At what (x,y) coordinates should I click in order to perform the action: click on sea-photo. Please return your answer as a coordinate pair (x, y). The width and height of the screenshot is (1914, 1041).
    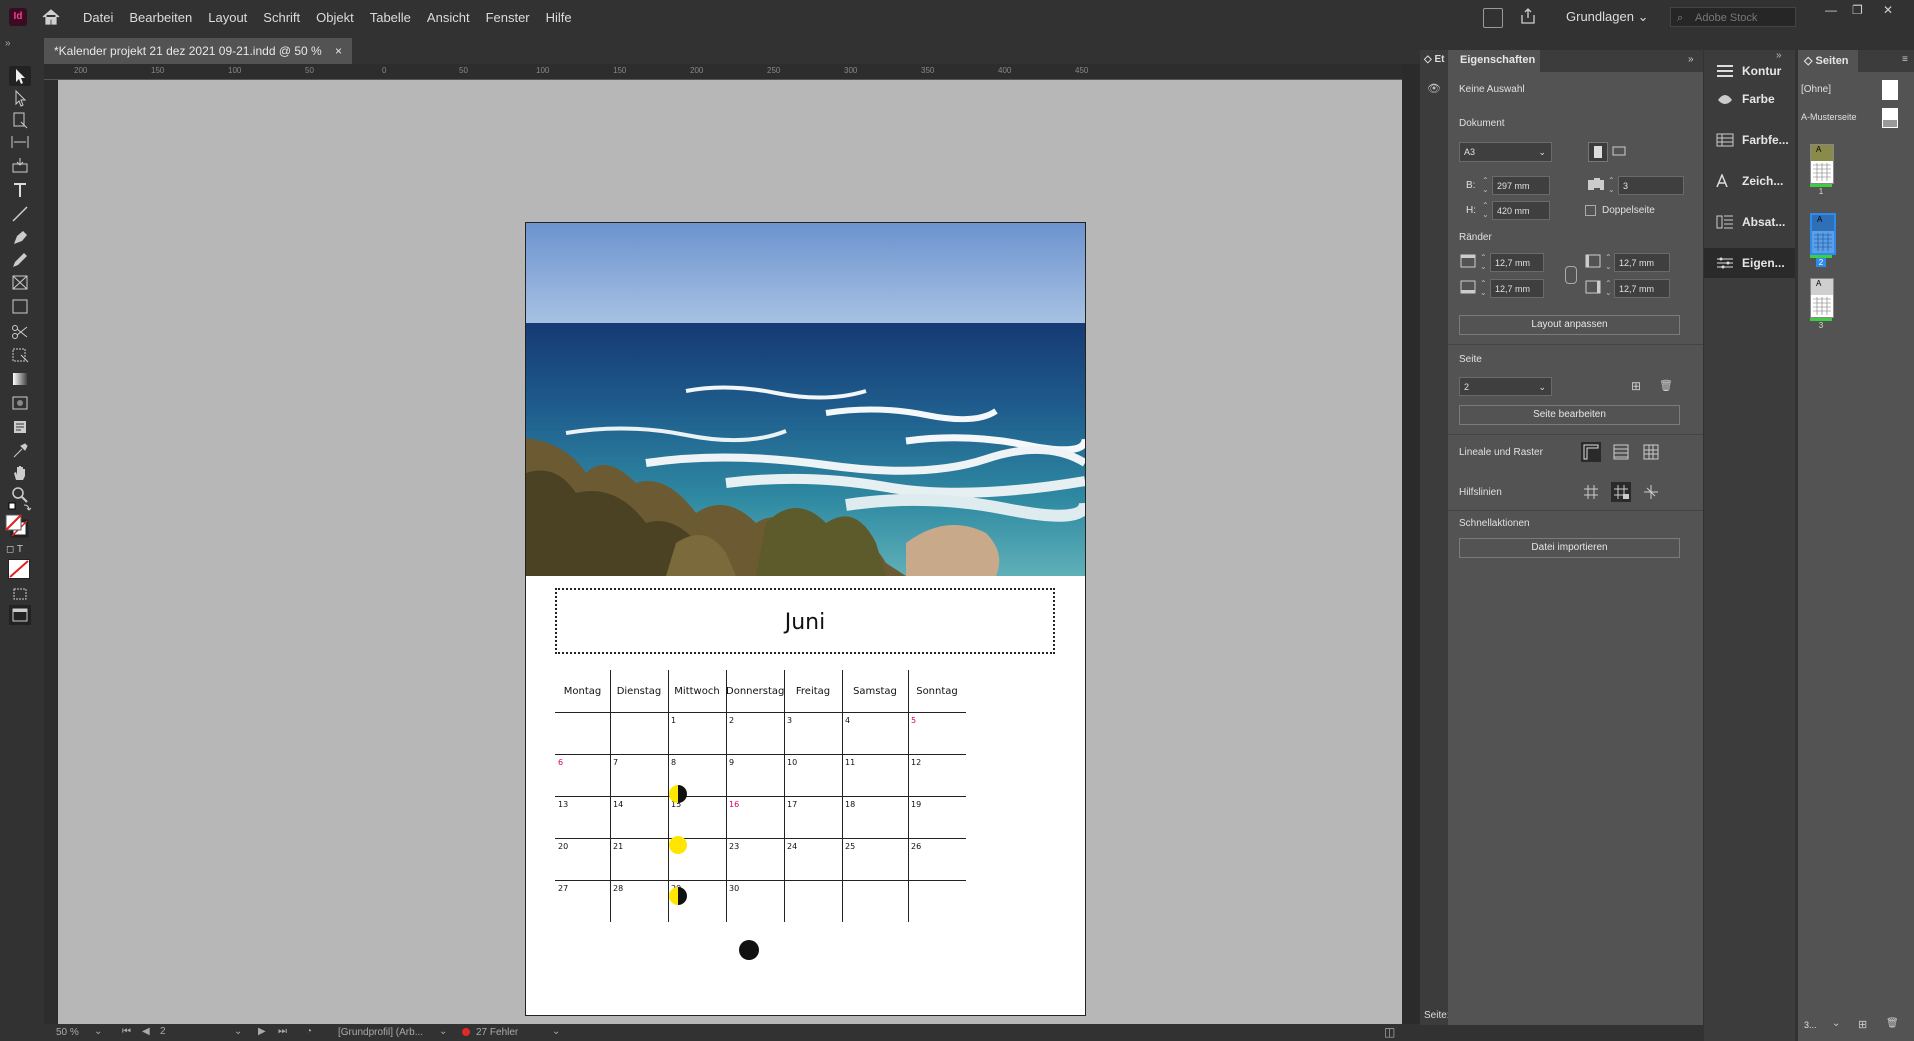
    Looking at the image, I should click on (805, 399).